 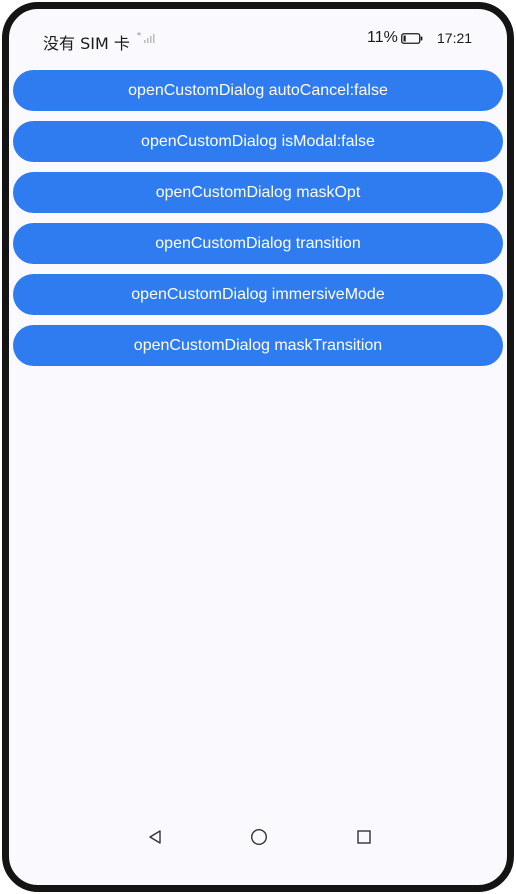 I want to click on navigation-bar, so click(x=258, y=850).